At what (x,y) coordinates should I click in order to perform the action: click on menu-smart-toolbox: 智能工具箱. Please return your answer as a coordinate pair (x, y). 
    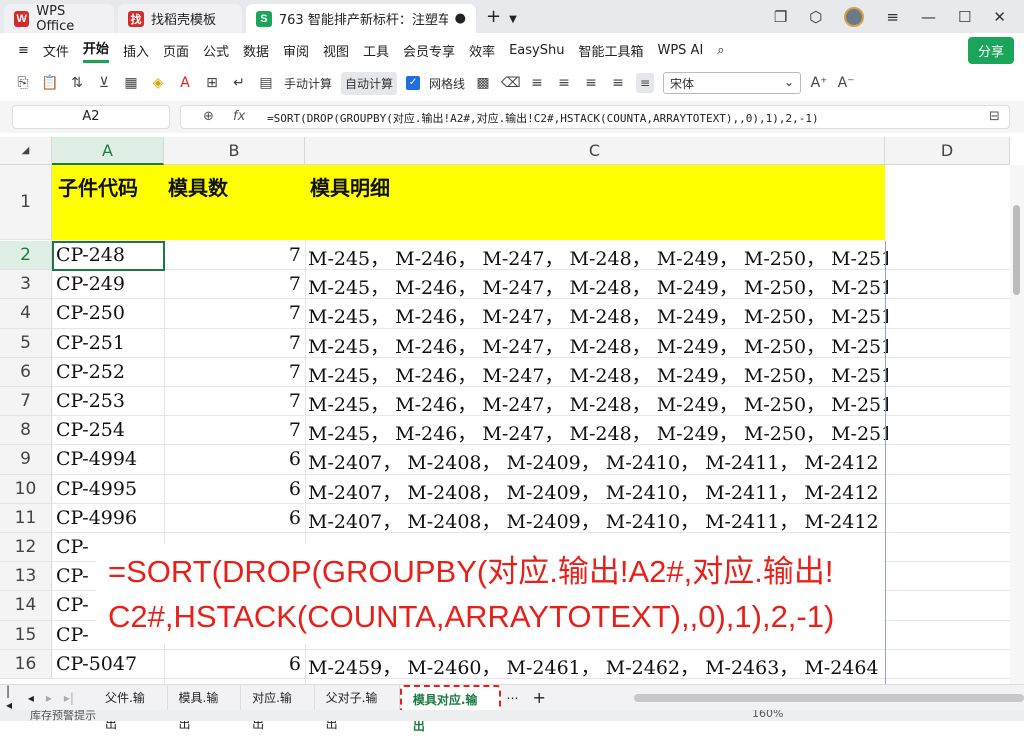
    Looking at the image, I should click on (610, 50).